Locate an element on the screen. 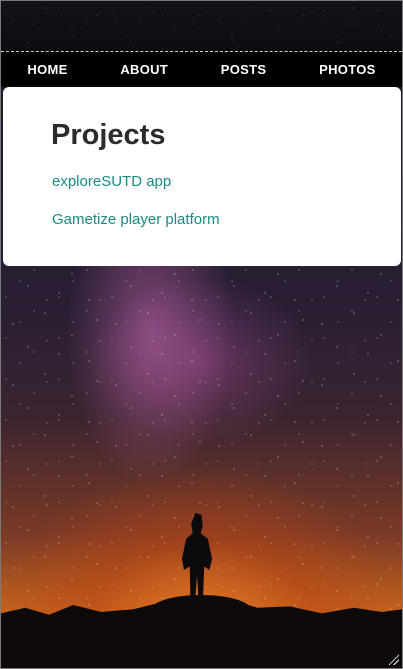 This screenshot has height=669, width=403. nav-item-posts: POSTS is located at coordinates (244, 69).